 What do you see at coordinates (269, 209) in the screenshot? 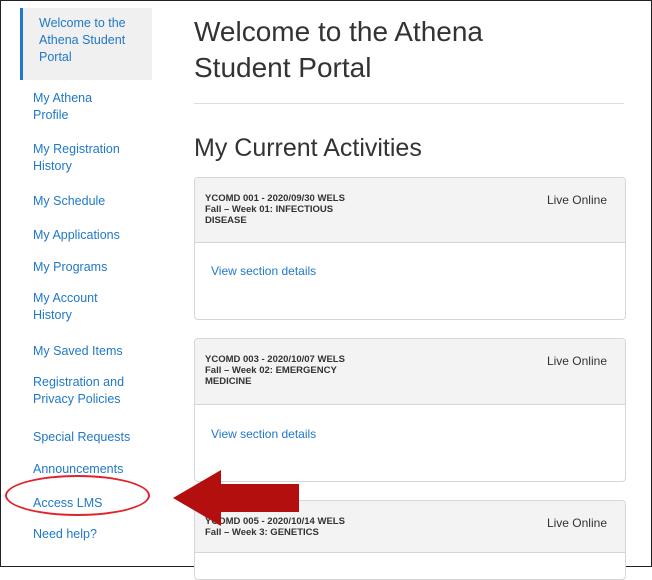
I see `activity-title-line: Fall – Week 01: INFECTIOUS` at bounding box center [269, 209].